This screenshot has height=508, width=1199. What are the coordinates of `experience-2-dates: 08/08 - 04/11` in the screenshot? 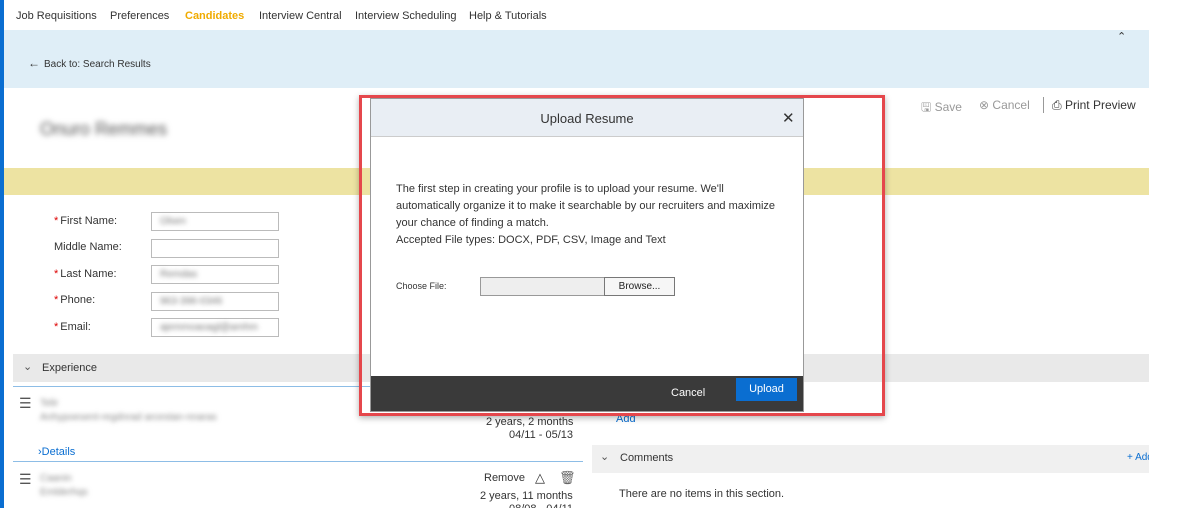 It's located at (541, 505).